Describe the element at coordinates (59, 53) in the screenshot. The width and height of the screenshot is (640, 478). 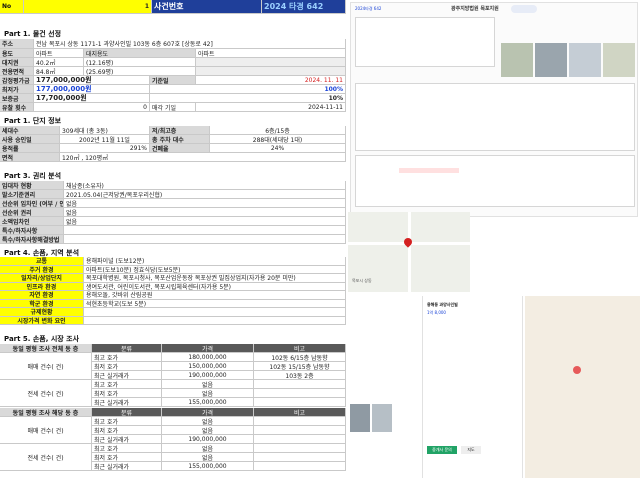
I see `use-value: 아파트` at that location.